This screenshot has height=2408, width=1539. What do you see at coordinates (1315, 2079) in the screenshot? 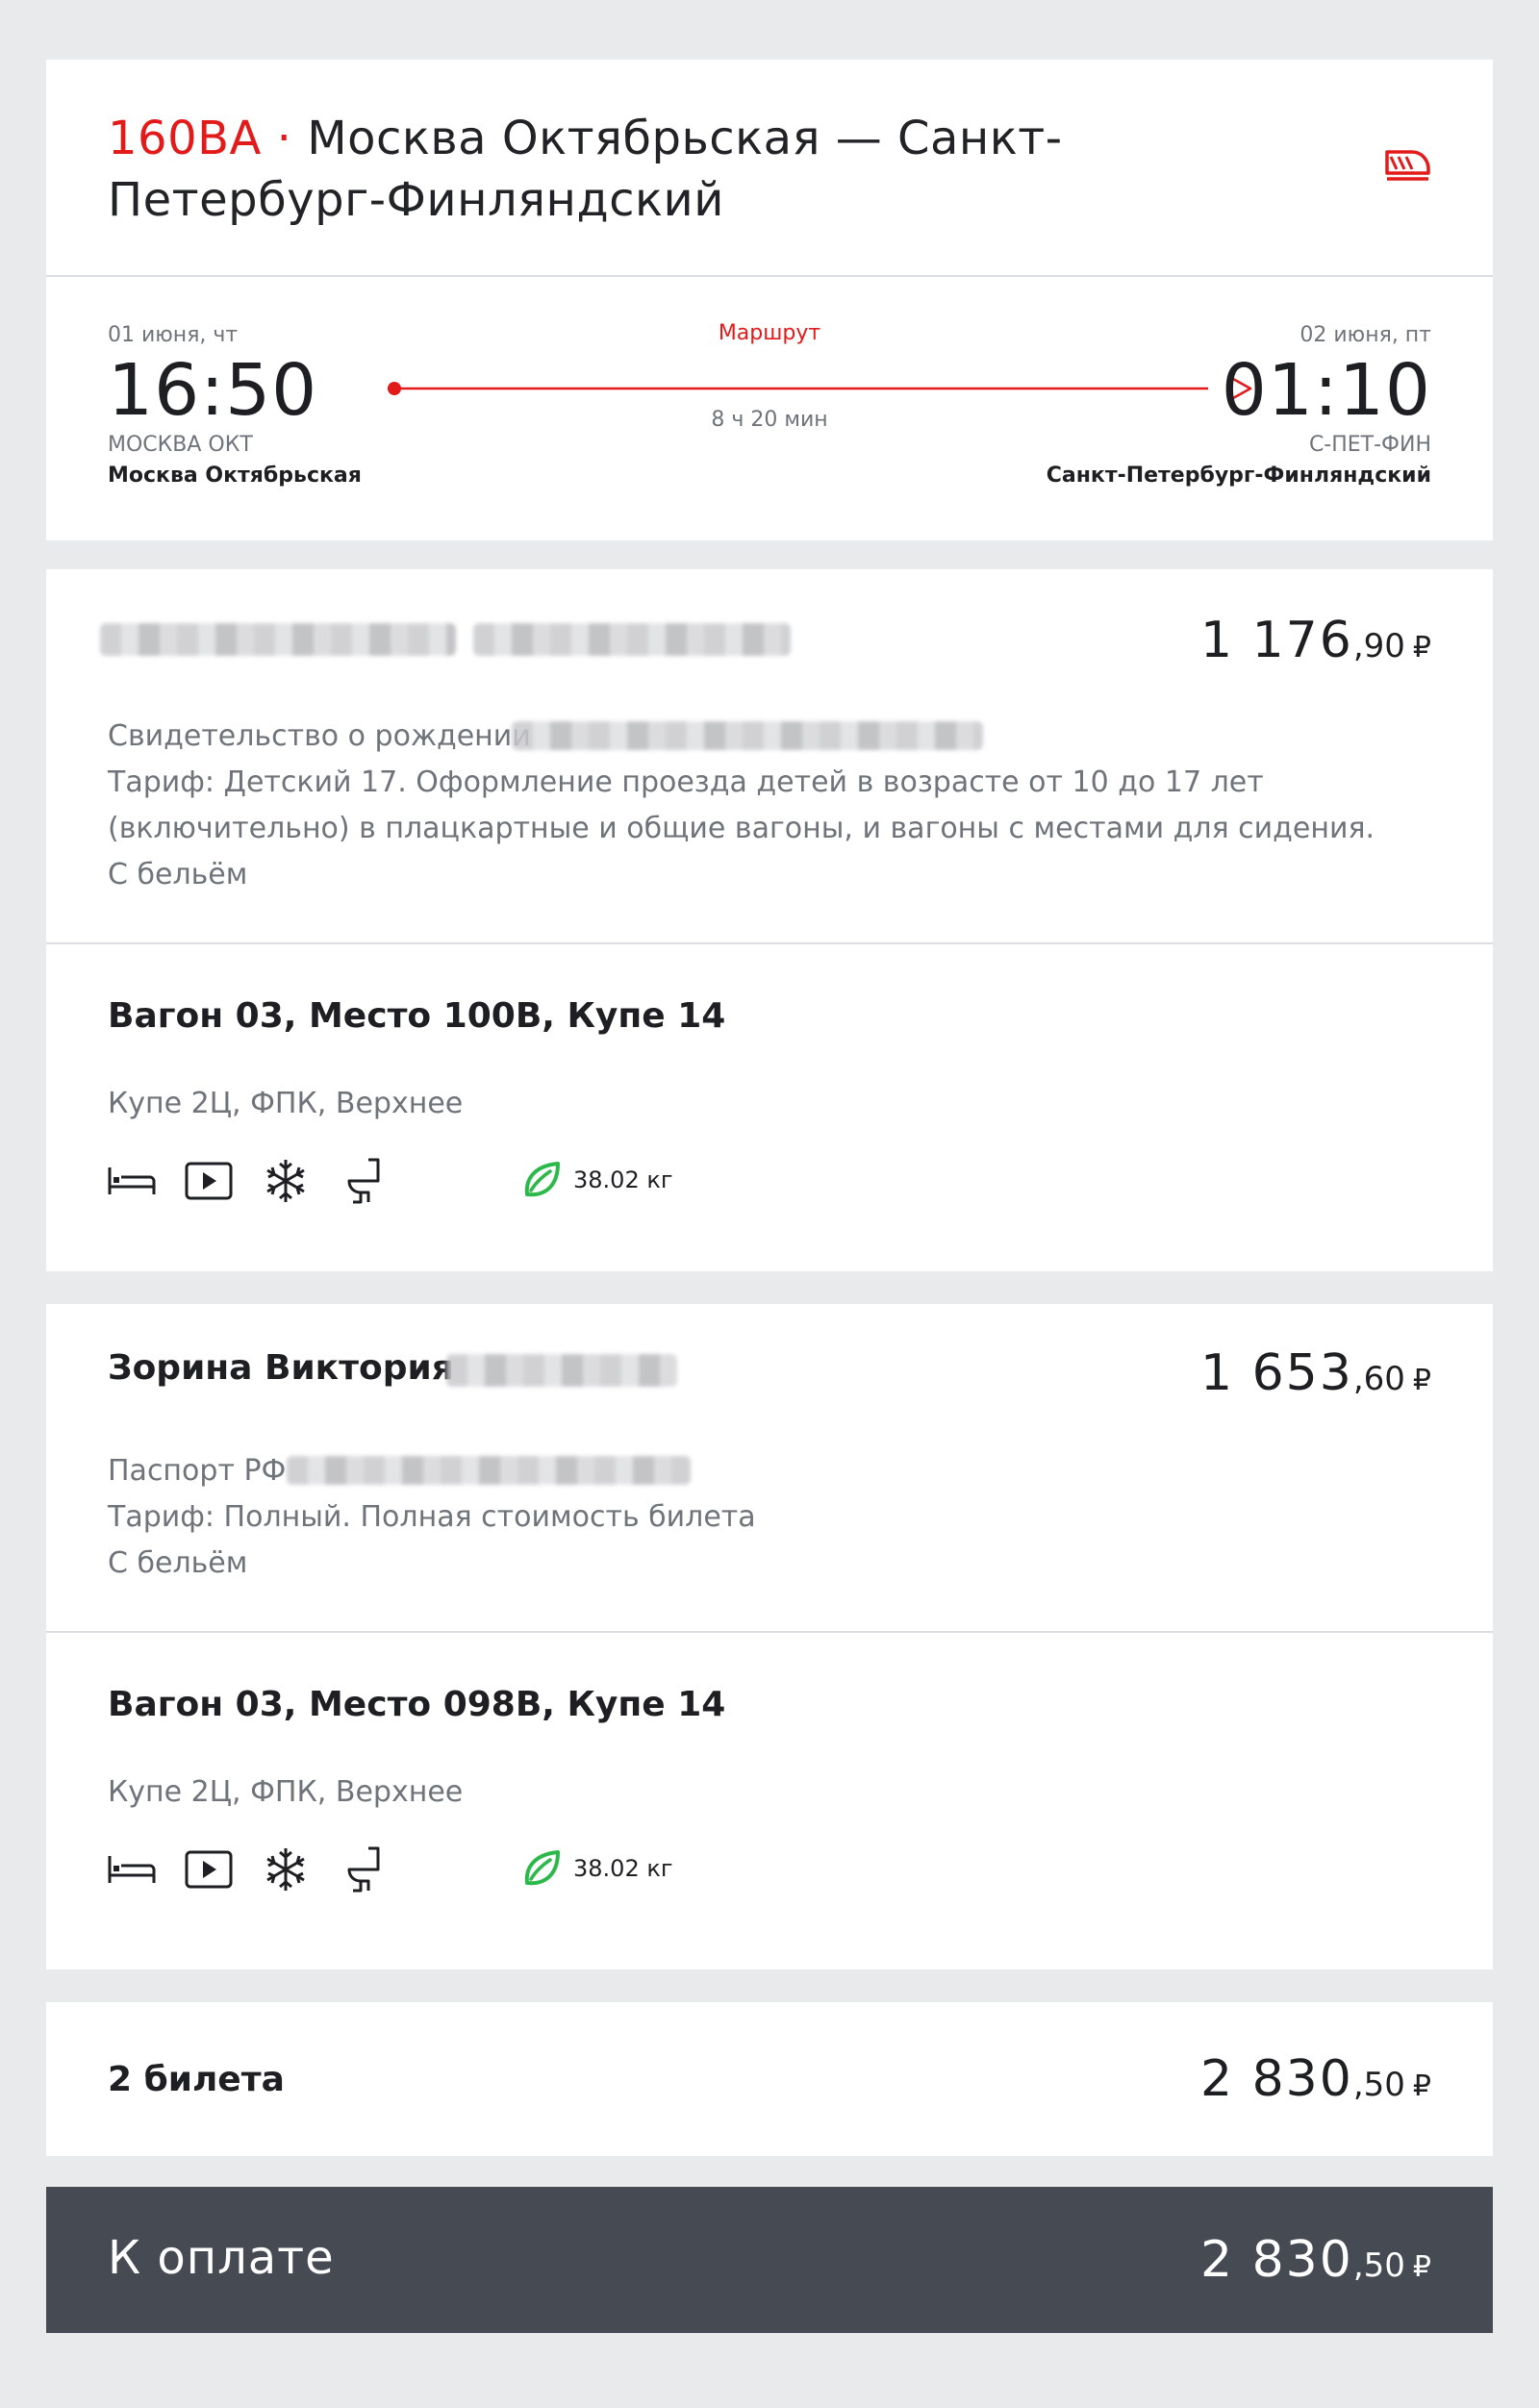
I see `total-price: 2 830,50 ₽` at bounding box center [1315, 2079].